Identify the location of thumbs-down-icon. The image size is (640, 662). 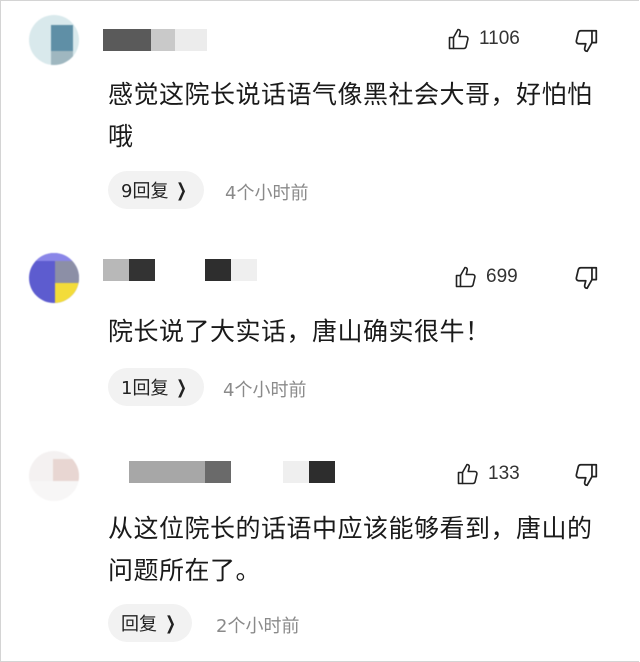
(586, 475).